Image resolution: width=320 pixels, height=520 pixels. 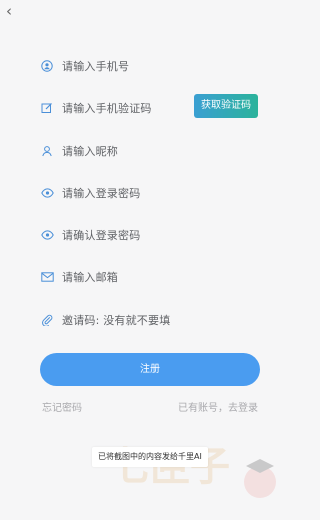 I want to click on code-field: 请输入手机验证码, so click(x=115, y=108).